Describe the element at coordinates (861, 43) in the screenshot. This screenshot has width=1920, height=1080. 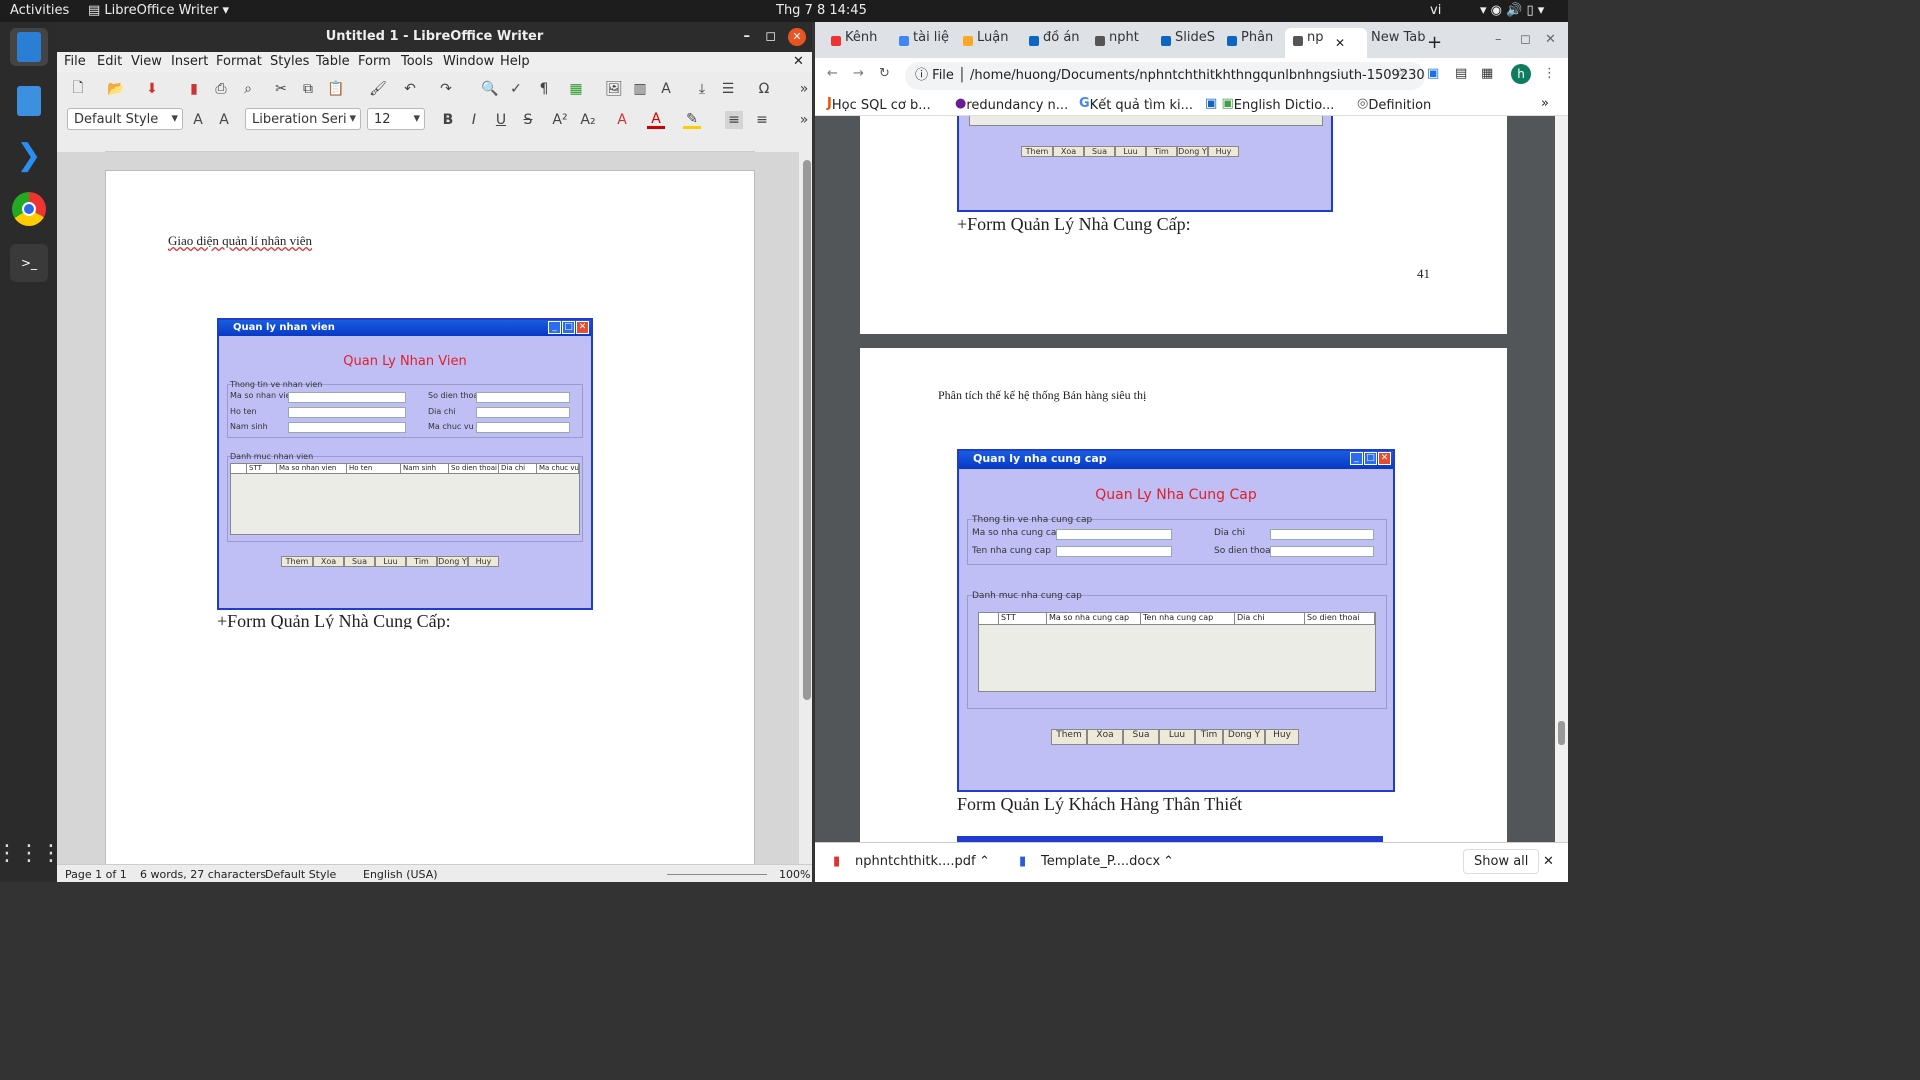
I see `tab: Kênh` at that location.